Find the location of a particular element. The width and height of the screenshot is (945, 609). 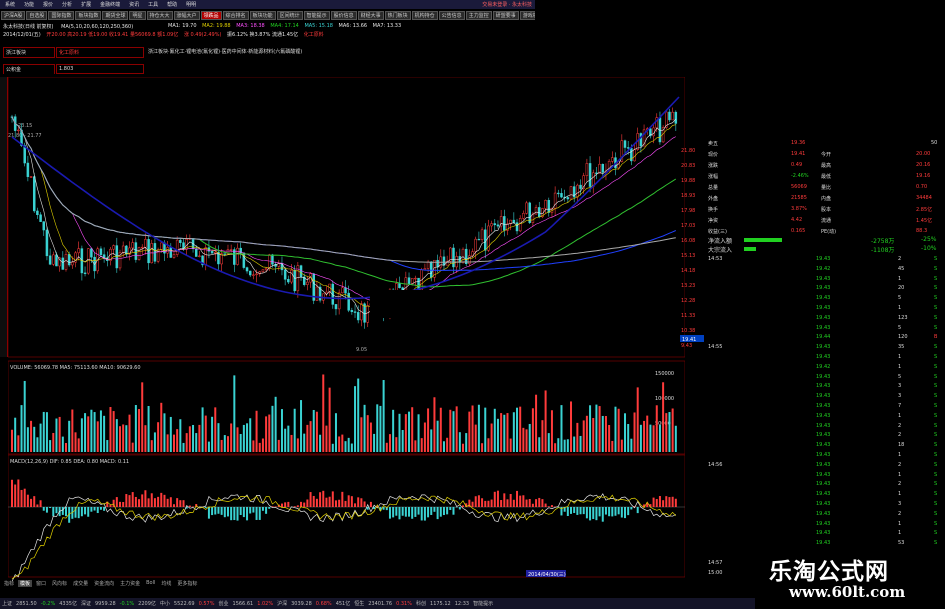

status-item: 0.68% is located at coordinates (323, 603).